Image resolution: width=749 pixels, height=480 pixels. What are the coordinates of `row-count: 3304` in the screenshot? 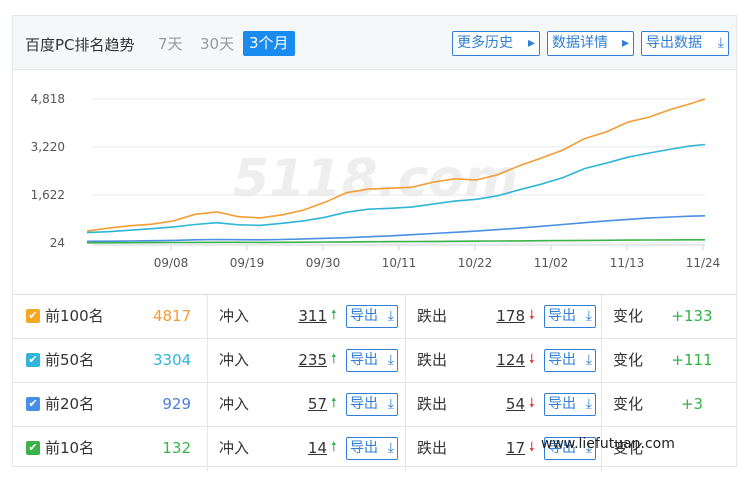 It's located at (172, 360).